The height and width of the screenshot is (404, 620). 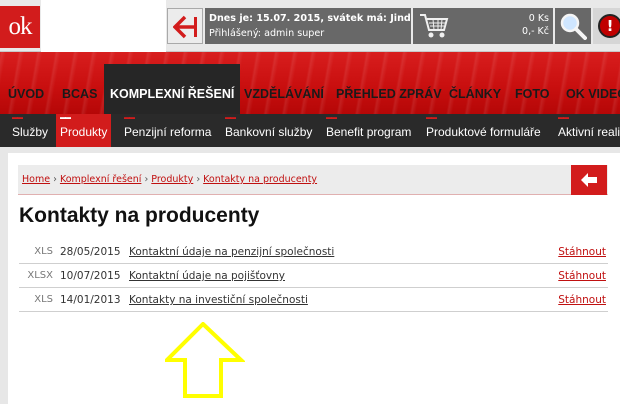 I want to click on sub-nav-bankovni-sluzby: Bankovní služby, so click(x=268, y=123).